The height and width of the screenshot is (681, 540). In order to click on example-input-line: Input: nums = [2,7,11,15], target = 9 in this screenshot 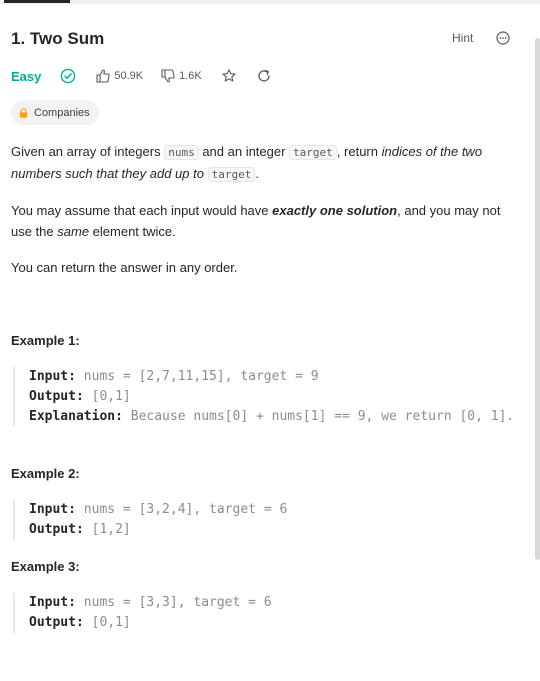, I will do `click(274, 377)`.